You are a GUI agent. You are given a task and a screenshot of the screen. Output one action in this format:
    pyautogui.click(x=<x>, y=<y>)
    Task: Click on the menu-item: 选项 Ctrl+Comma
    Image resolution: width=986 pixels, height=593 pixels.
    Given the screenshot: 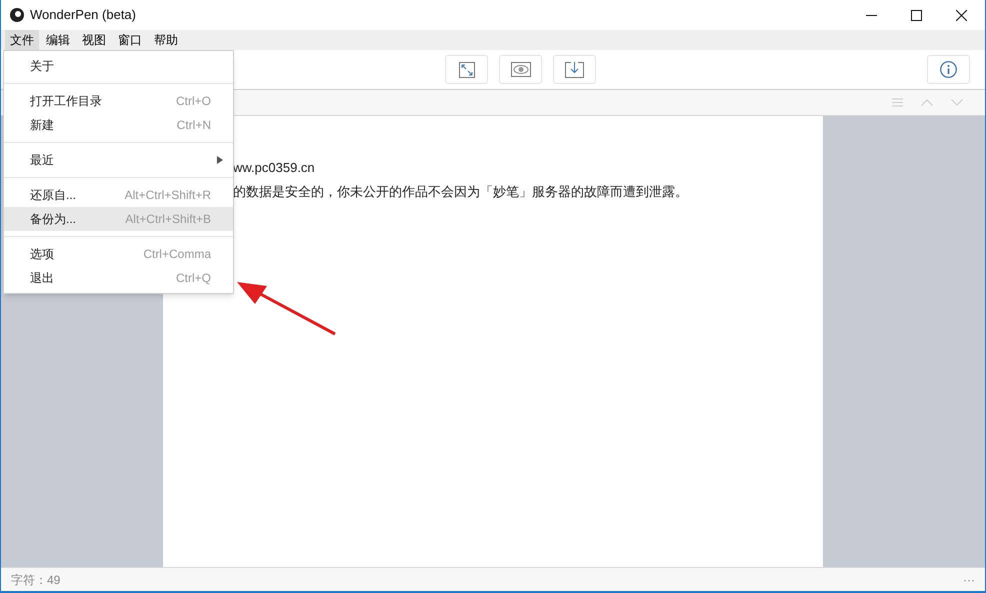 What is the action you would take?
    pyautogui.click(x=118, y=254)
    